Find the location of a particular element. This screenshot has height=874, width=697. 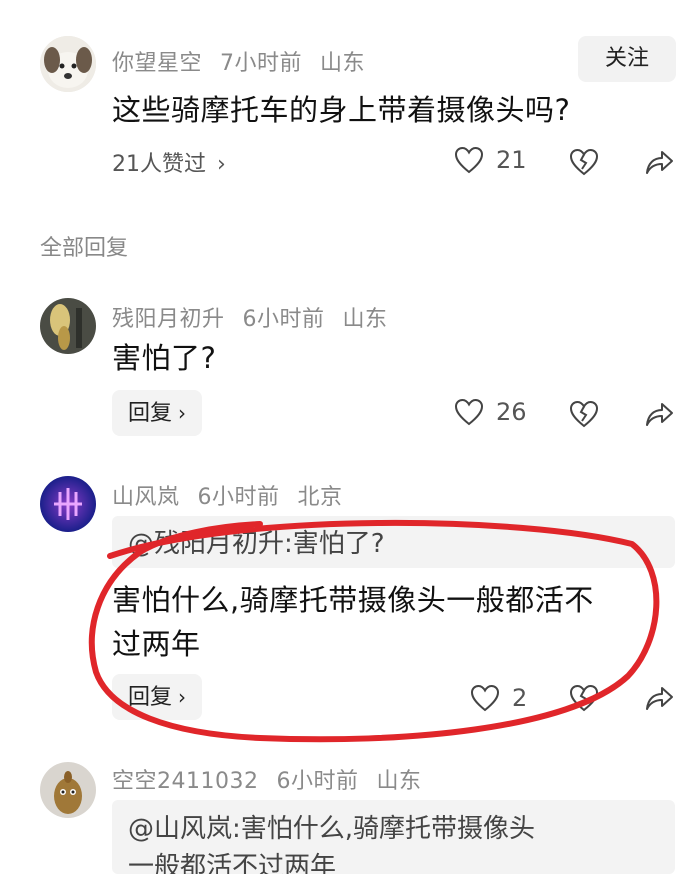

reply-3-quote: @山风岚:害怕什么,骑摩托带摄像头 一般都活不过两年 is located at coordinates (393, 837).